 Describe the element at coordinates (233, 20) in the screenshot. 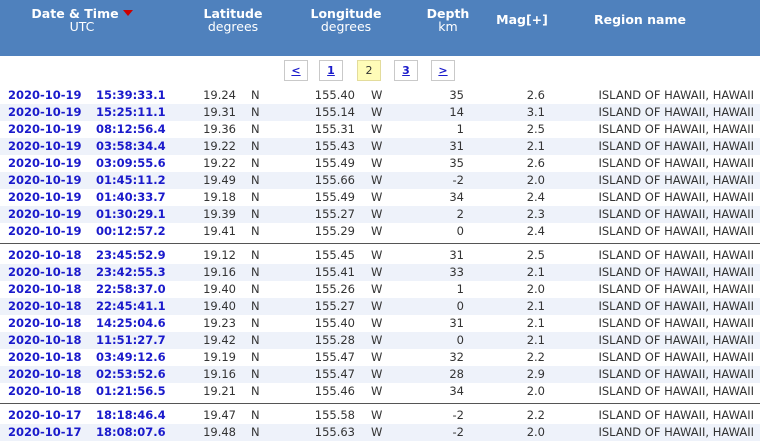

I see `column-header-latitude: Latitude degrees` at that location.